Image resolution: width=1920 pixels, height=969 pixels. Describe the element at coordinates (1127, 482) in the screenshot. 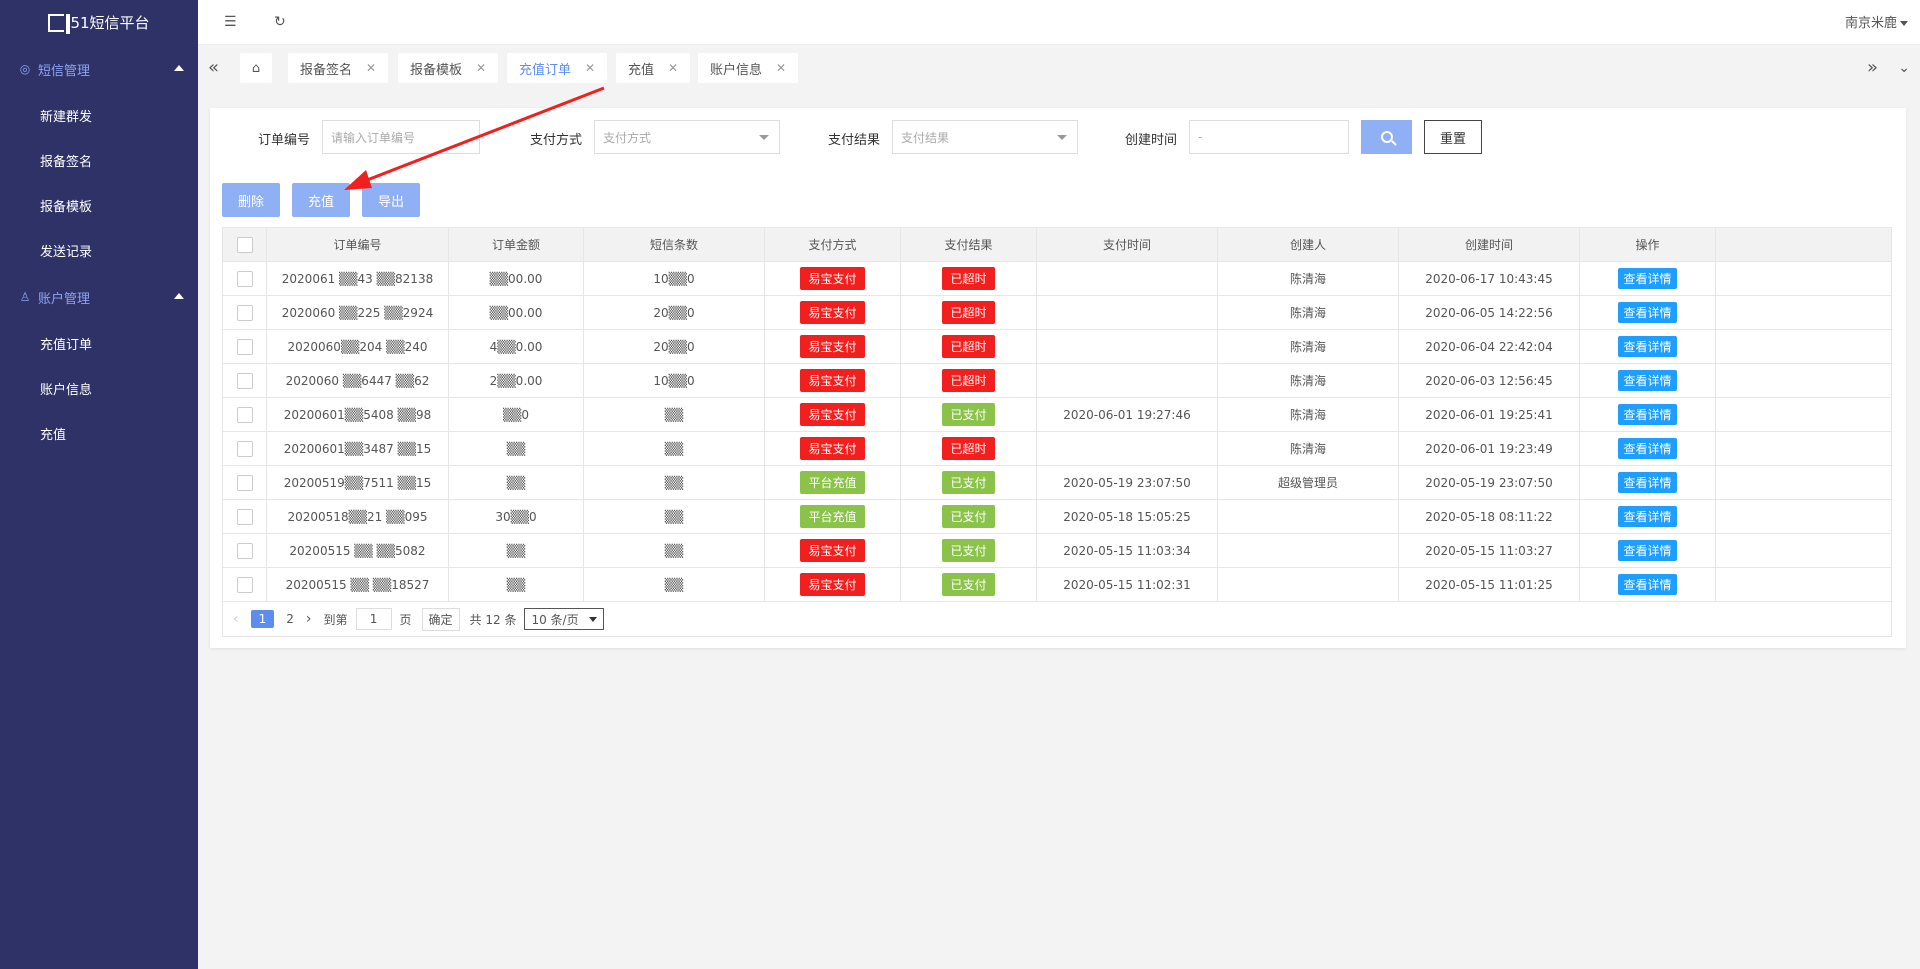

I see `cell-pay-time: 2020-05-19 23:07:50` at that location.